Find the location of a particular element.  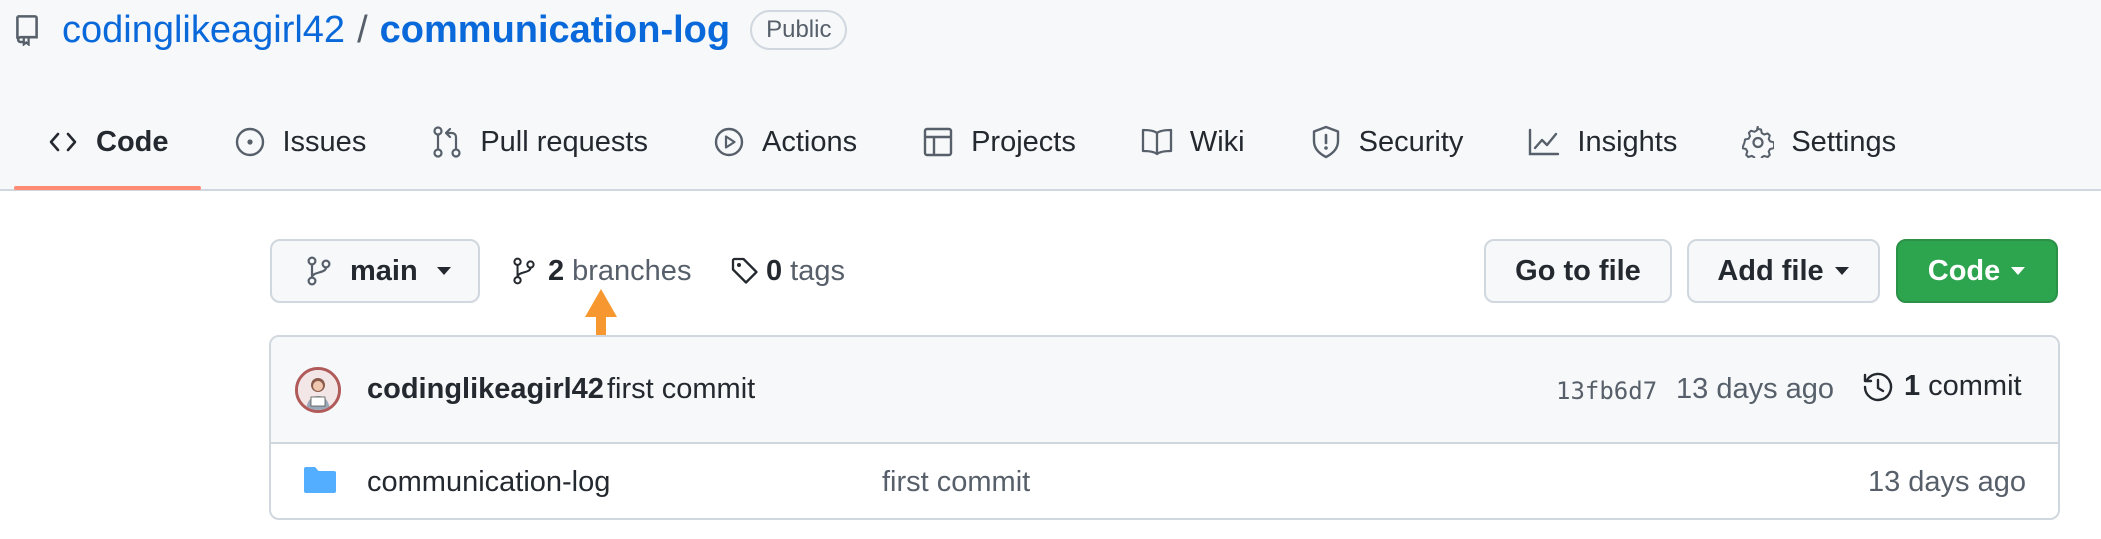

commit-author-link: codinglikeagirl42 is located at coordinates (485, 389).